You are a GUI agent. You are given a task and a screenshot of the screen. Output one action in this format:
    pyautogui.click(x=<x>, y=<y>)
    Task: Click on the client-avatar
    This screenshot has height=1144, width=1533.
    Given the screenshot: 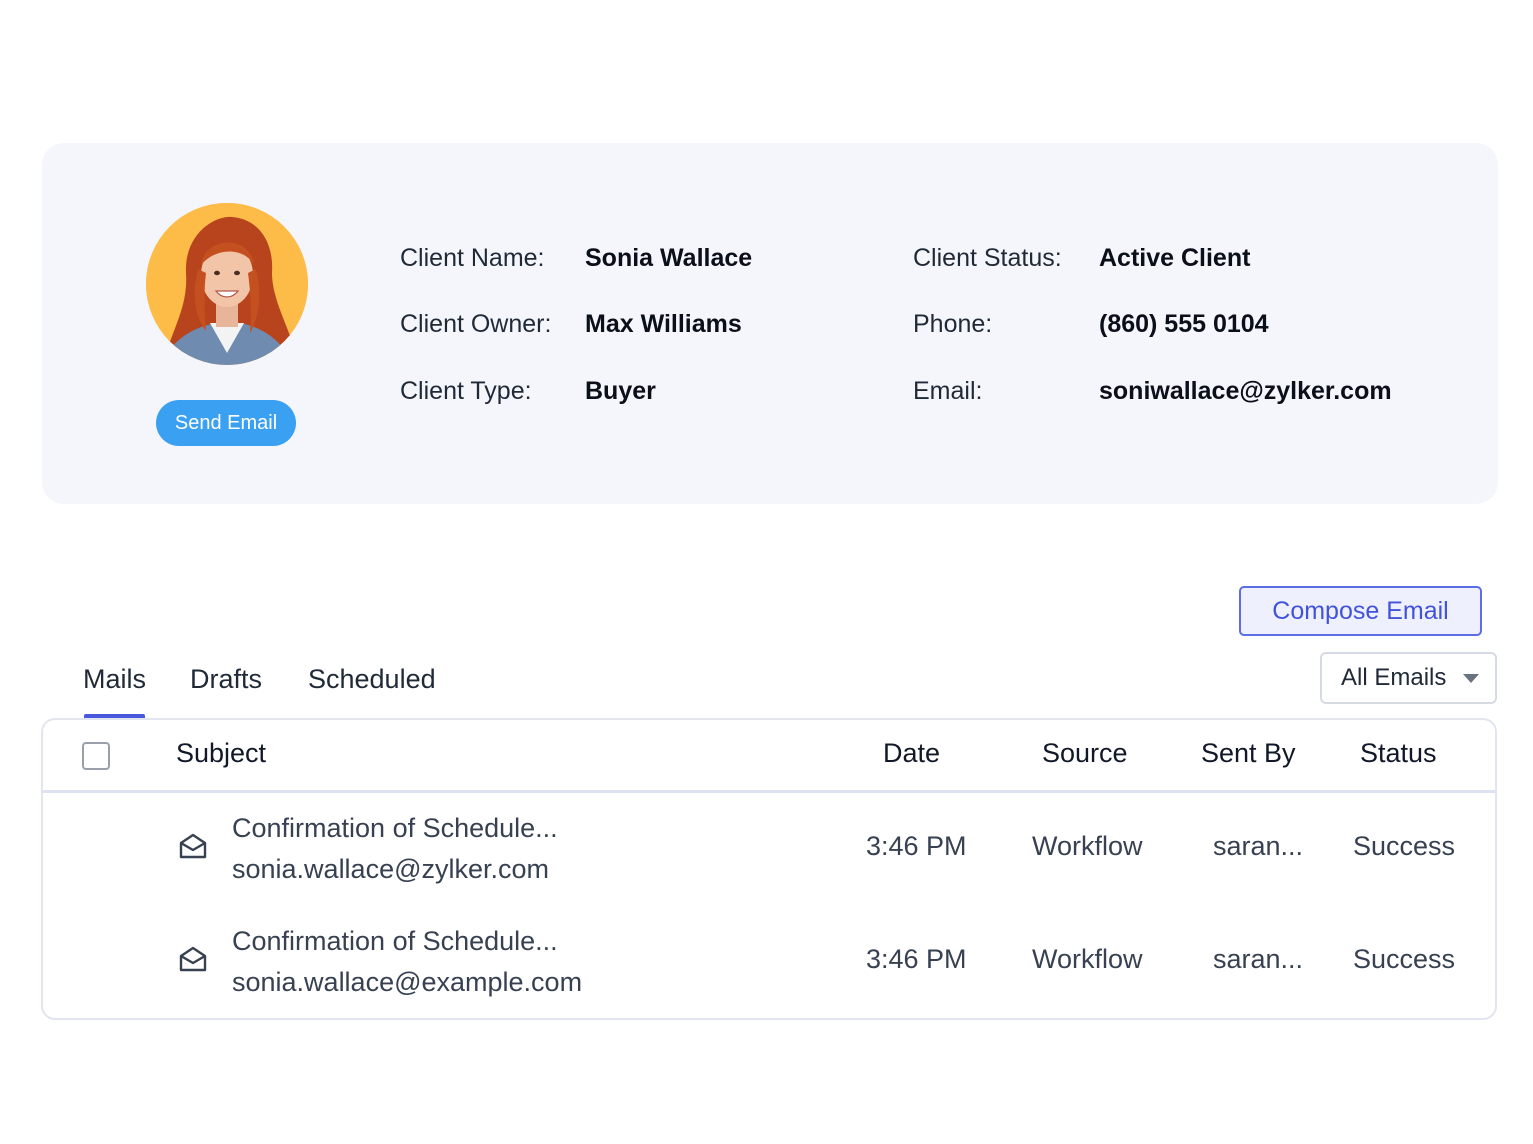 What is the action you would take?
    pyautogui.click(x=227, y=284)
    